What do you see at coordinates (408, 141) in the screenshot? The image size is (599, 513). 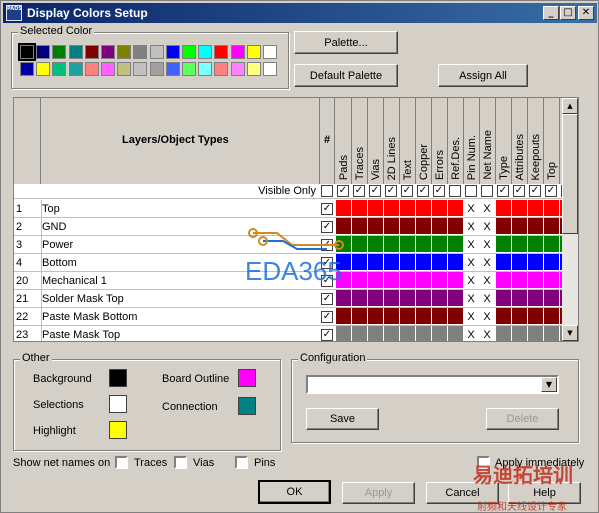 I see `column-header: Text` at bounding box center [408, 141].